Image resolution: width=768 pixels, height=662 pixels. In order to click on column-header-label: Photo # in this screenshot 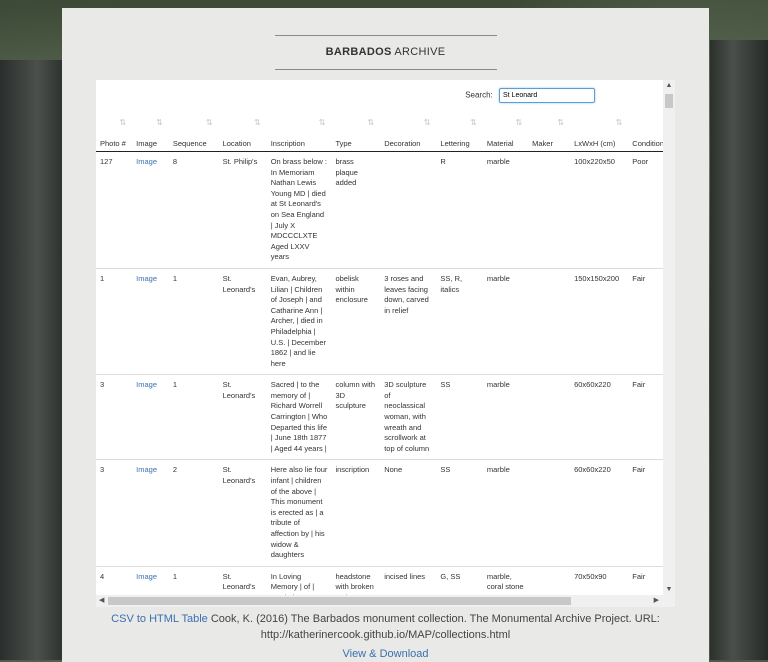, I will do `click(113, 143)`.